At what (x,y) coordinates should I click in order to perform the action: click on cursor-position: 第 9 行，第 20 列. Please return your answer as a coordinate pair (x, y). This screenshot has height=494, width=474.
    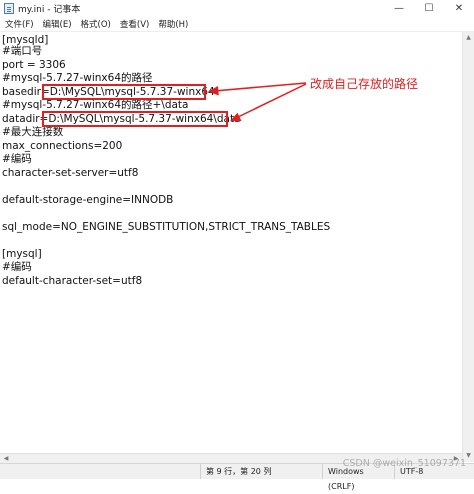
    Looking at the image, I should click on (241, 471).